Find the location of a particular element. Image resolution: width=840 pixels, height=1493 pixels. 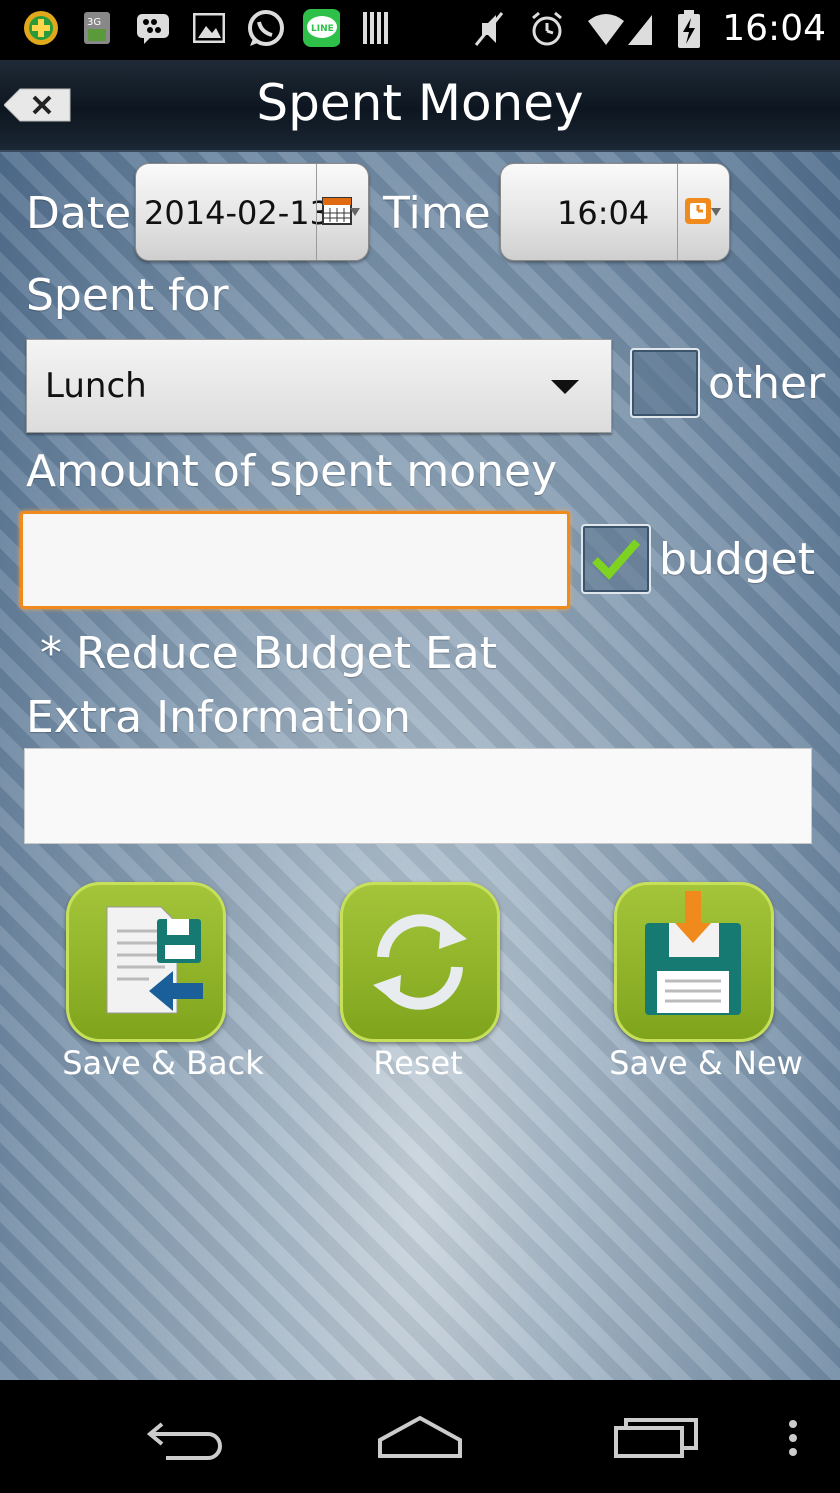

amount-input is located at coordinates (295, 560).